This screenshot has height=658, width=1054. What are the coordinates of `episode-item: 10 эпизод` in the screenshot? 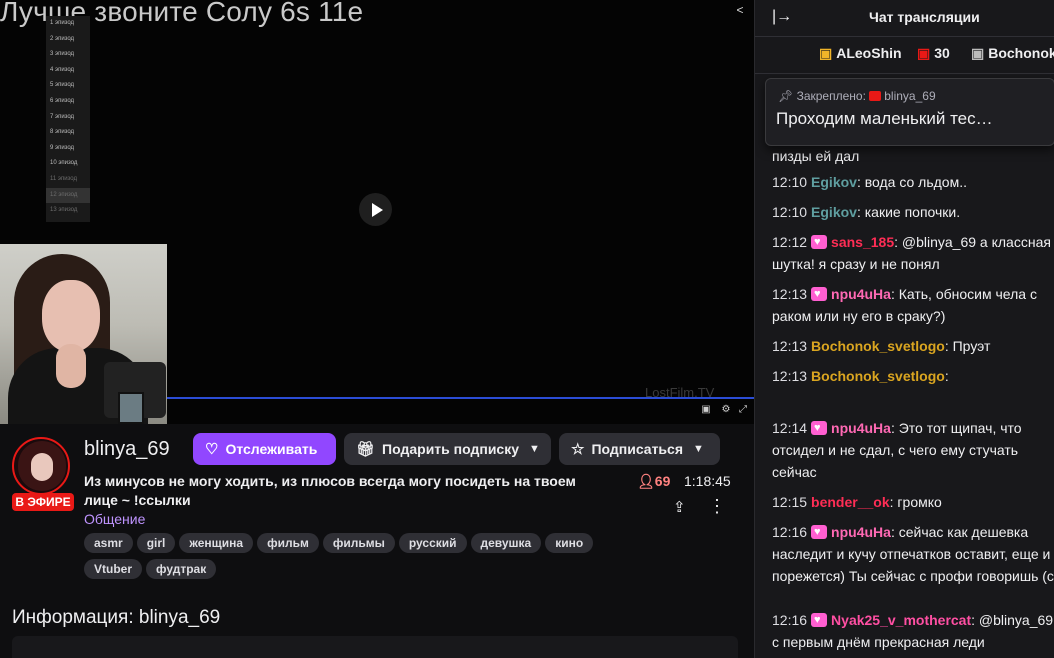 It's located at (68, 164).